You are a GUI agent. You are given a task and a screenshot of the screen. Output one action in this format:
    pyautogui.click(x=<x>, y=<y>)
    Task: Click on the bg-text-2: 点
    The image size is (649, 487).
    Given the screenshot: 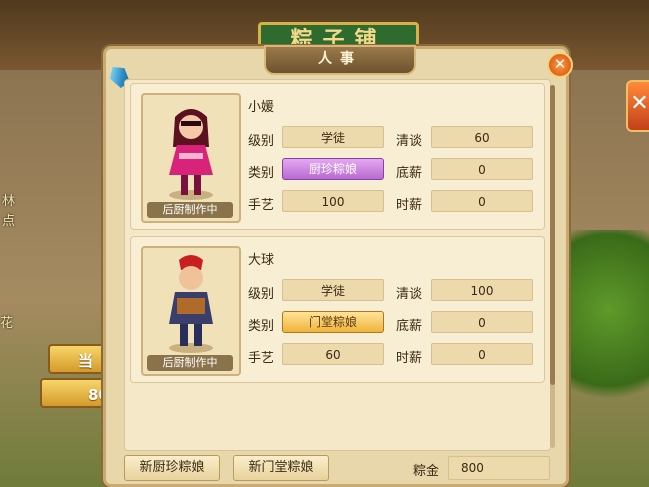 What is the action you would take?
    pyautogui.click(x=9, y=221)
    